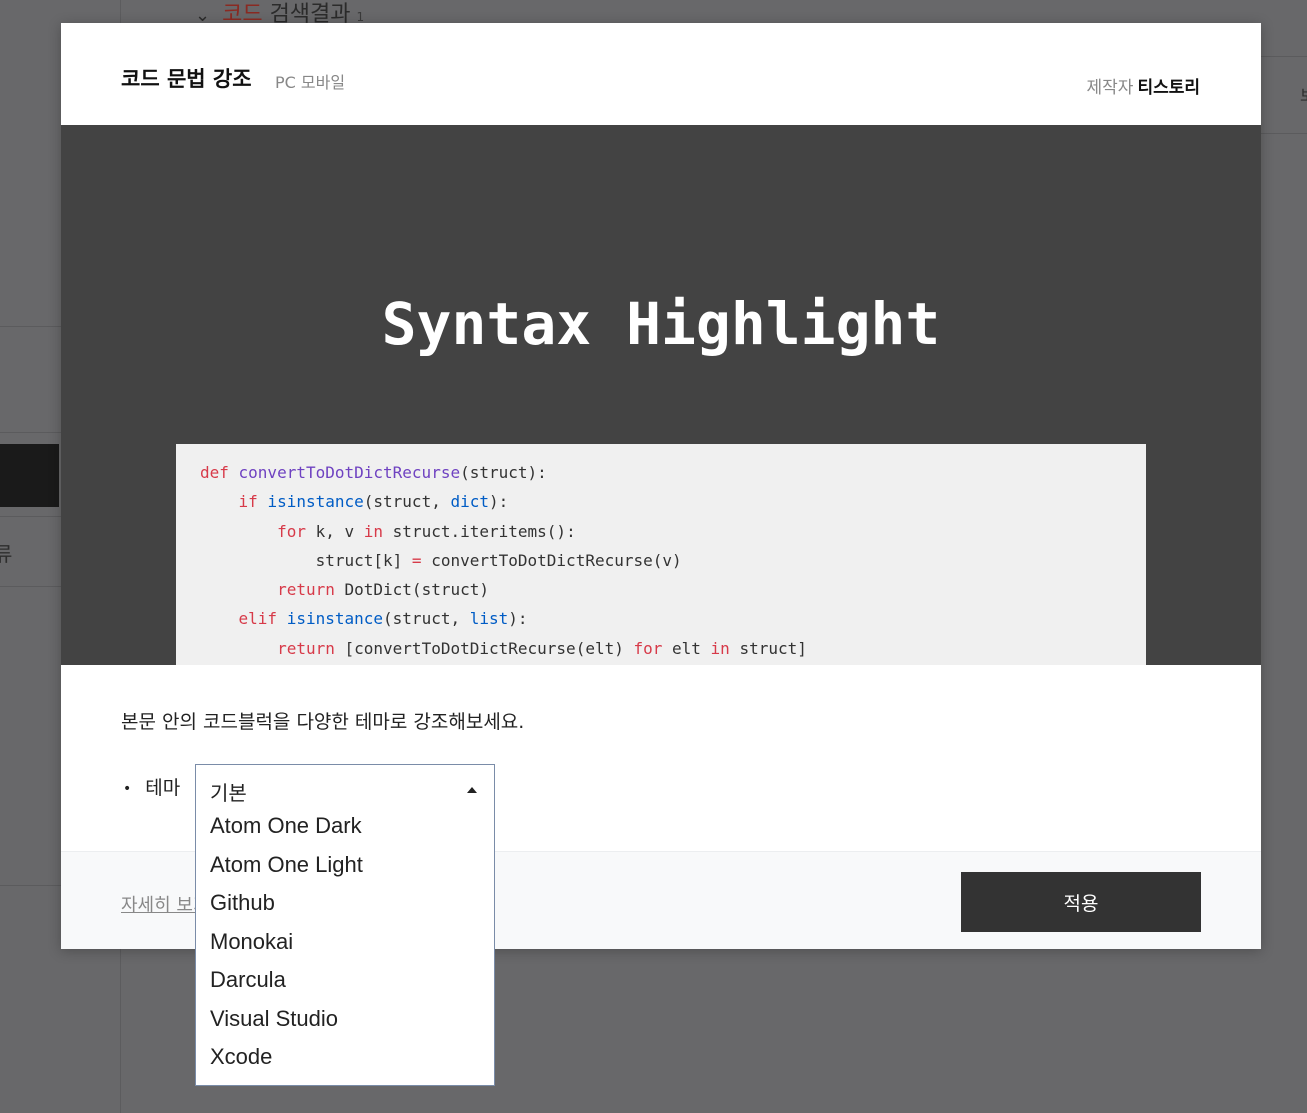 This screenshot has width=1307, height=1113. What do you see at coordinates (472, 790) in the screenshot?
I see `caret-up-icon` at bounding box center [472, 790].